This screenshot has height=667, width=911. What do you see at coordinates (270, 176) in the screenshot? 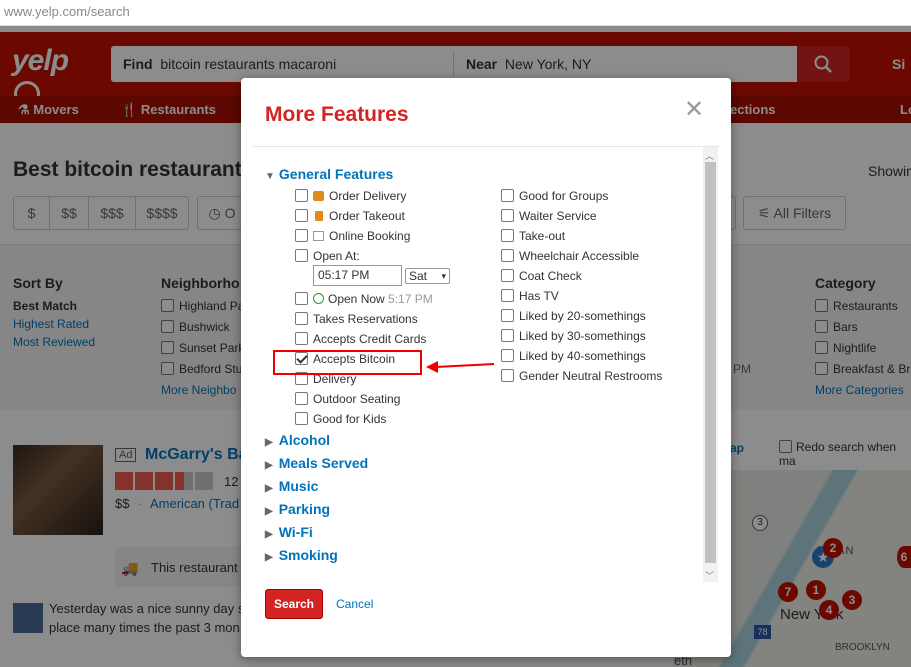
I see `triangle-down-icon: ▼` at bounding box center [270, 176].